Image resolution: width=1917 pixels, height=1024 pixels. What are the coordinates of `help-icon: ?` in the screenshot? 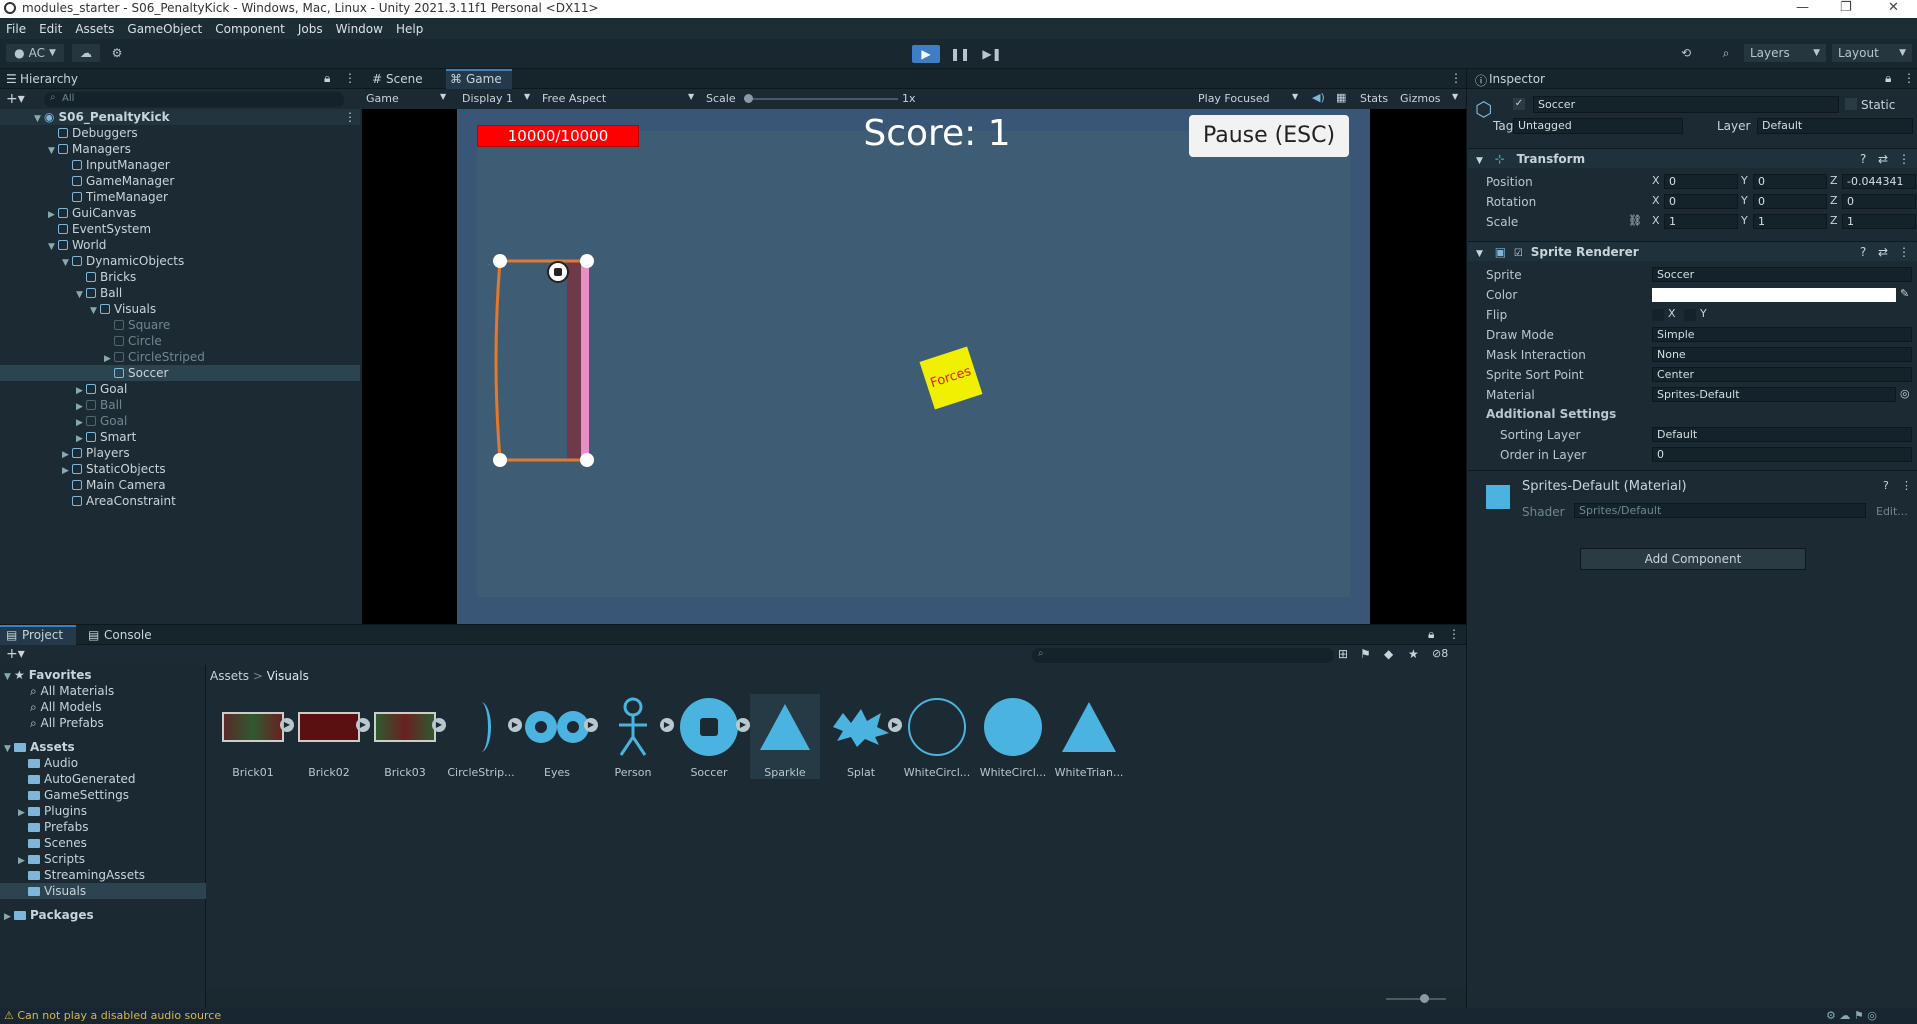 It's located at (1863, 252).